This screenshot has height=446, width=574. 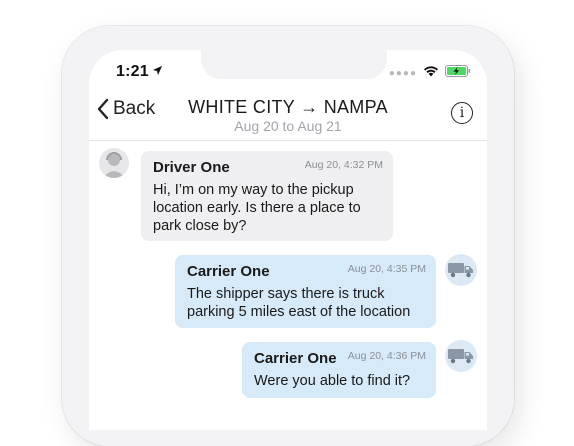 What do you see at coordinates (332, 381) in the screenshot?
I see `message-line: Were you able to find it?` at bounding box center [332, 381].